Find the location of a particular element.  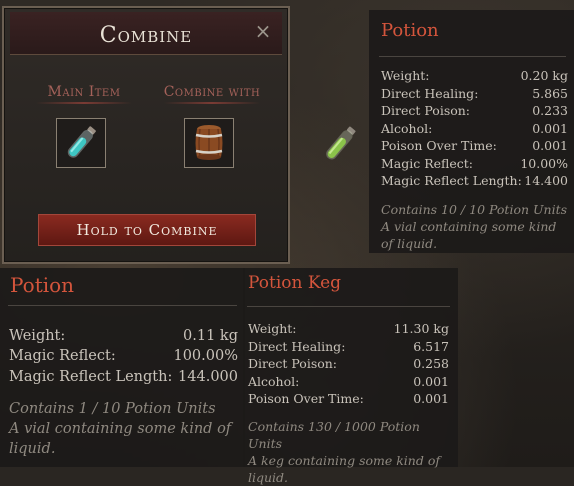

stat-value: 0.258 is located at coordinates (431, 363).